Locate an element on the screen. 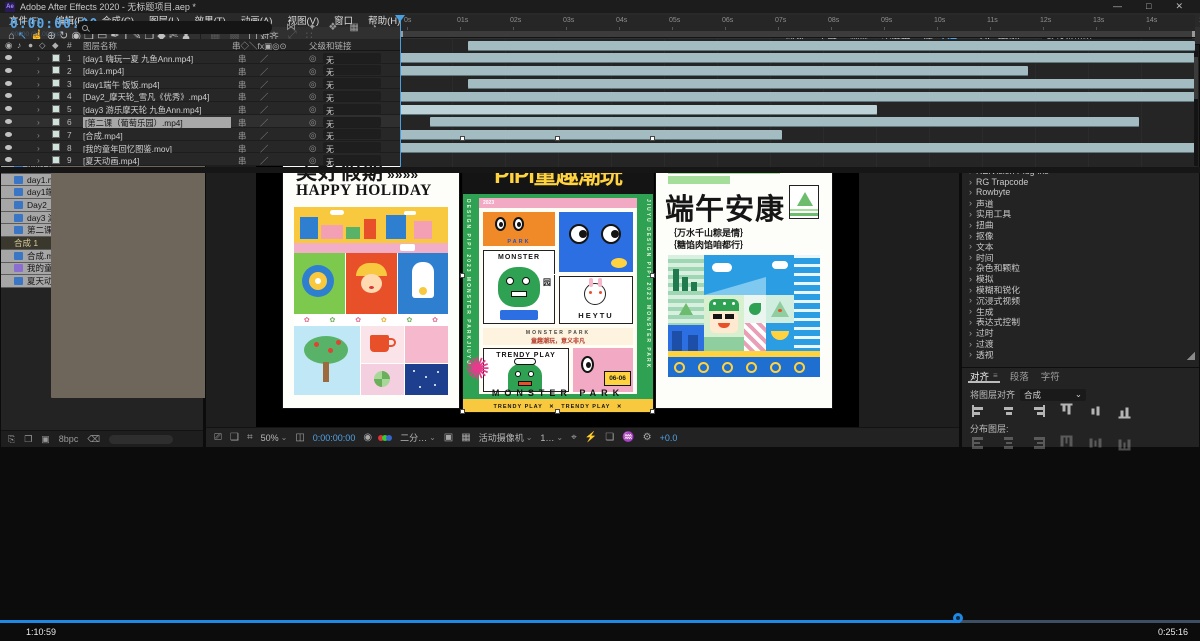 This screenshot has height=641, width=1200. close-button: ✕ is located at coordinates (1179, 6).